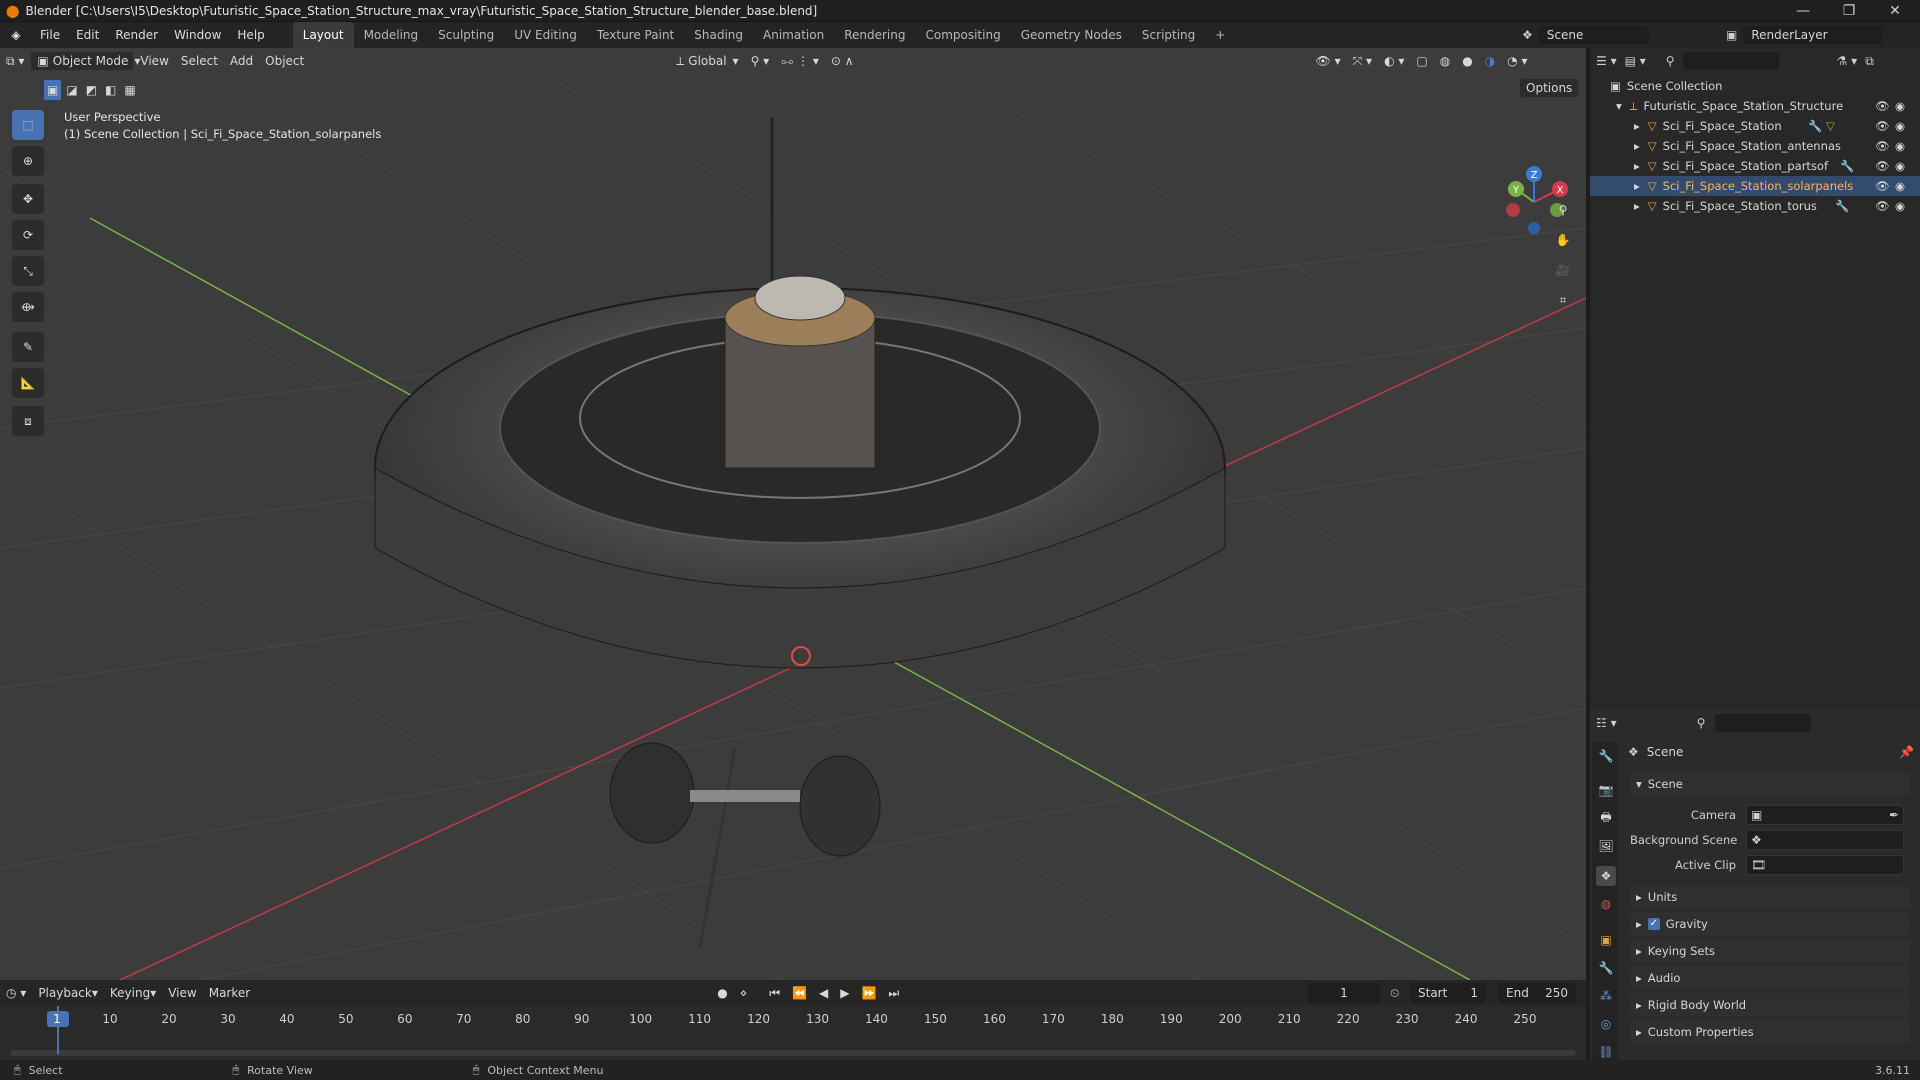 This screenshot has width=1920, height=1080. What do you see at coordinates (874, 35) in the screenshot?
I see `tab-rendering: Rendering` at bounding box center [874, 35].